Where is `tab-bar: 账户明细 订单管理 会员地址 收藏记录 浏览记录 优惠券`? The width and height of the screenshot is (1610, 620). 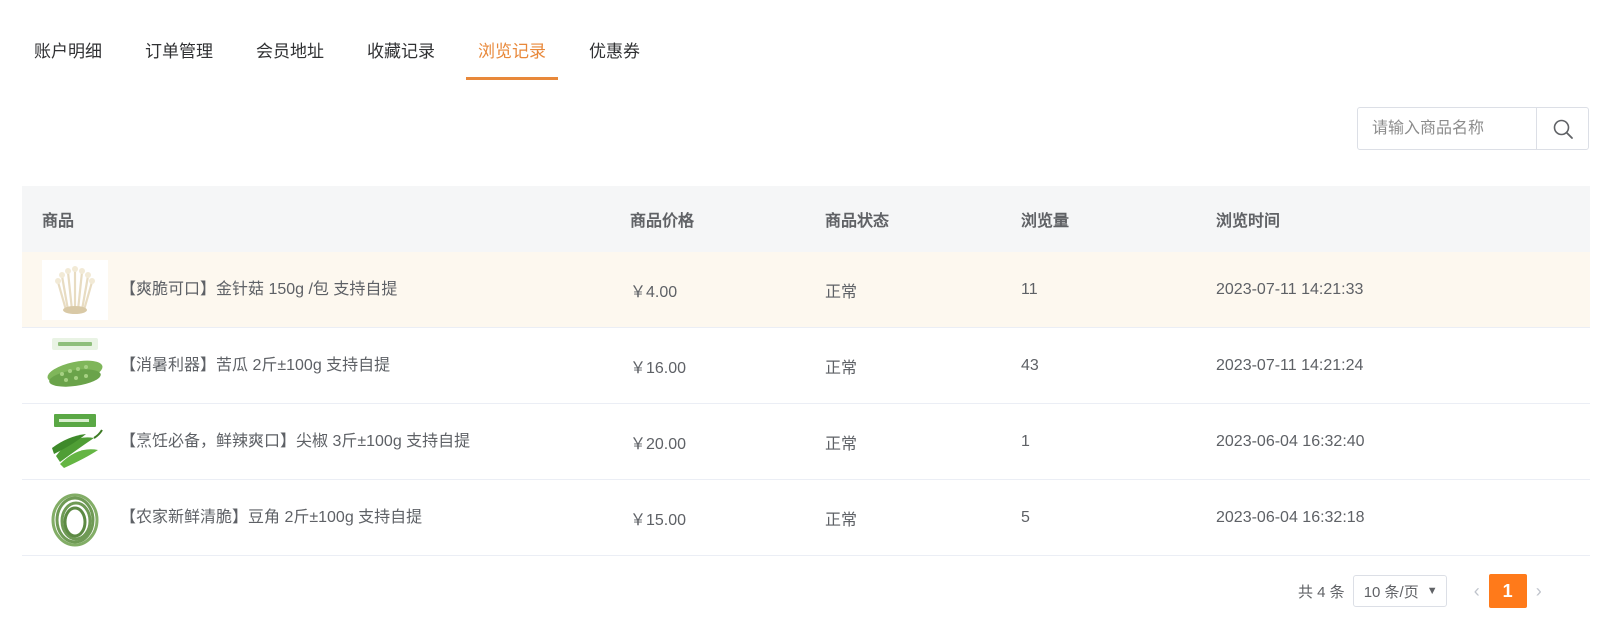 tab-bar: 账户明细 订单管理 会员地址 收藏记录 浏览记录 优惠券 is located at coordinates (346, 55).